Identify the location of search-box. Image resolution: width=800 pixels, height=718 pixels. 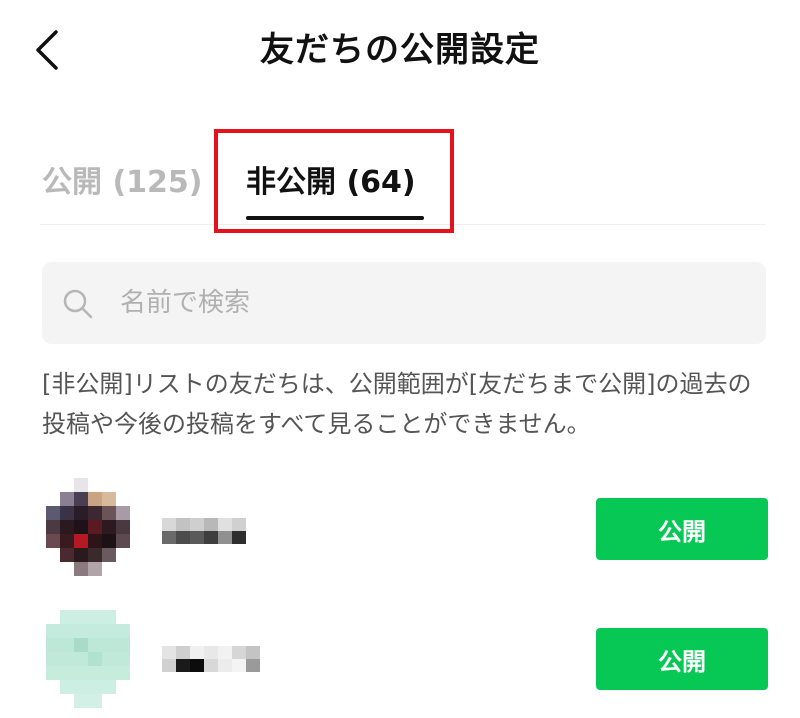
(404, 303).